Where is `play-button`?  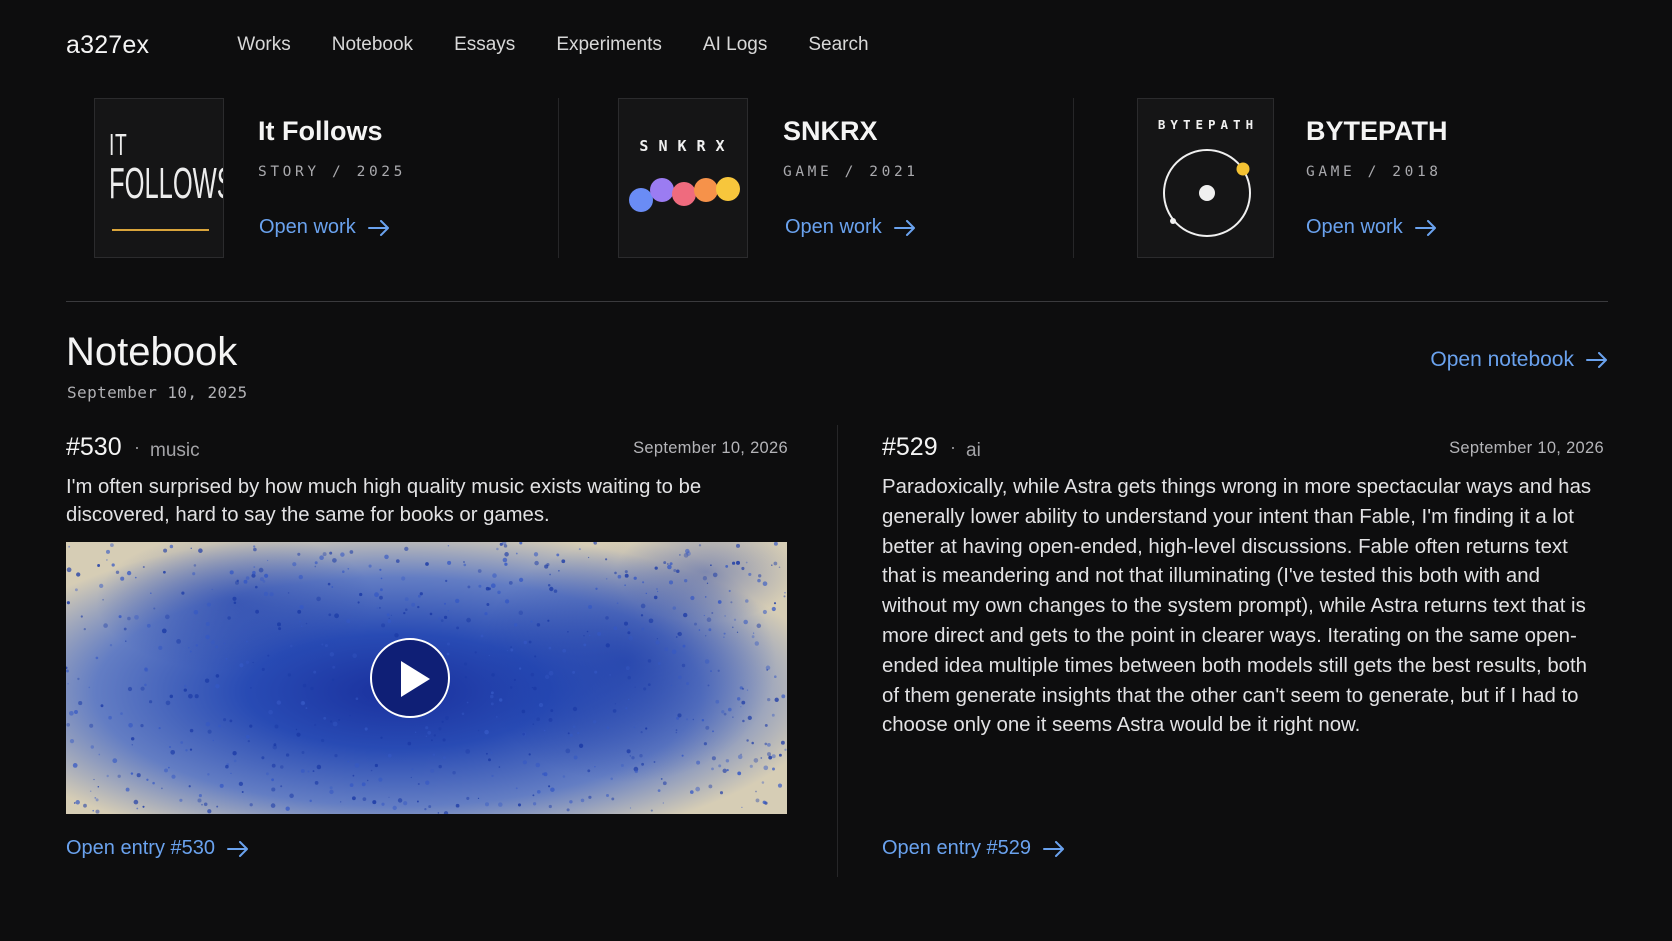 play-button is located at coordinates (410, 678).